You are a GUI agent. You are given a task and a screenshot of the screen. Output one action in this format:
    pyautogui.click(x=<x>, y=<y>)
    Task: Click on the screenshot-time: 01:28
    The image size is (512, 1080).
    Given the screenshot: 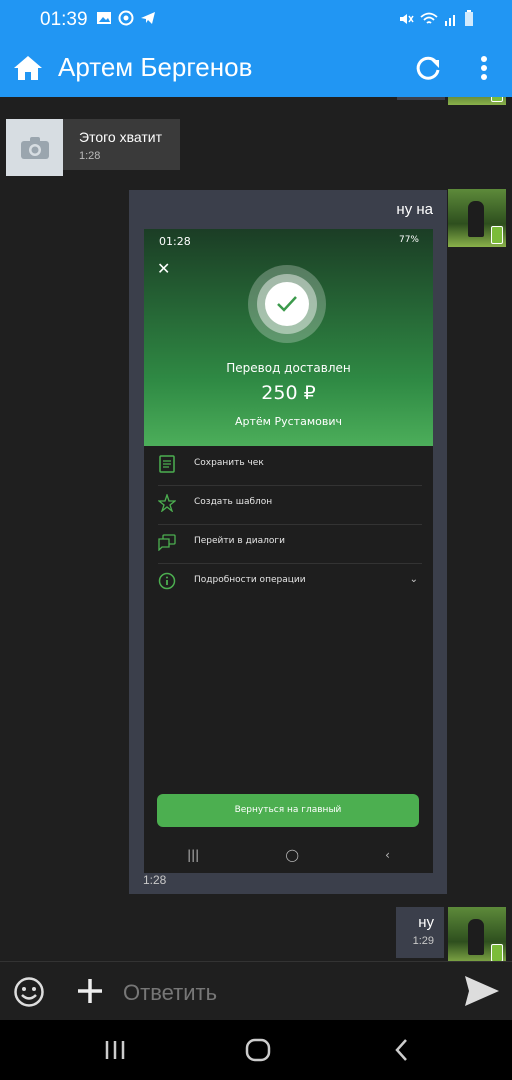 What is the action you would take?
    pyautogui.click(x=175, y=241)
    